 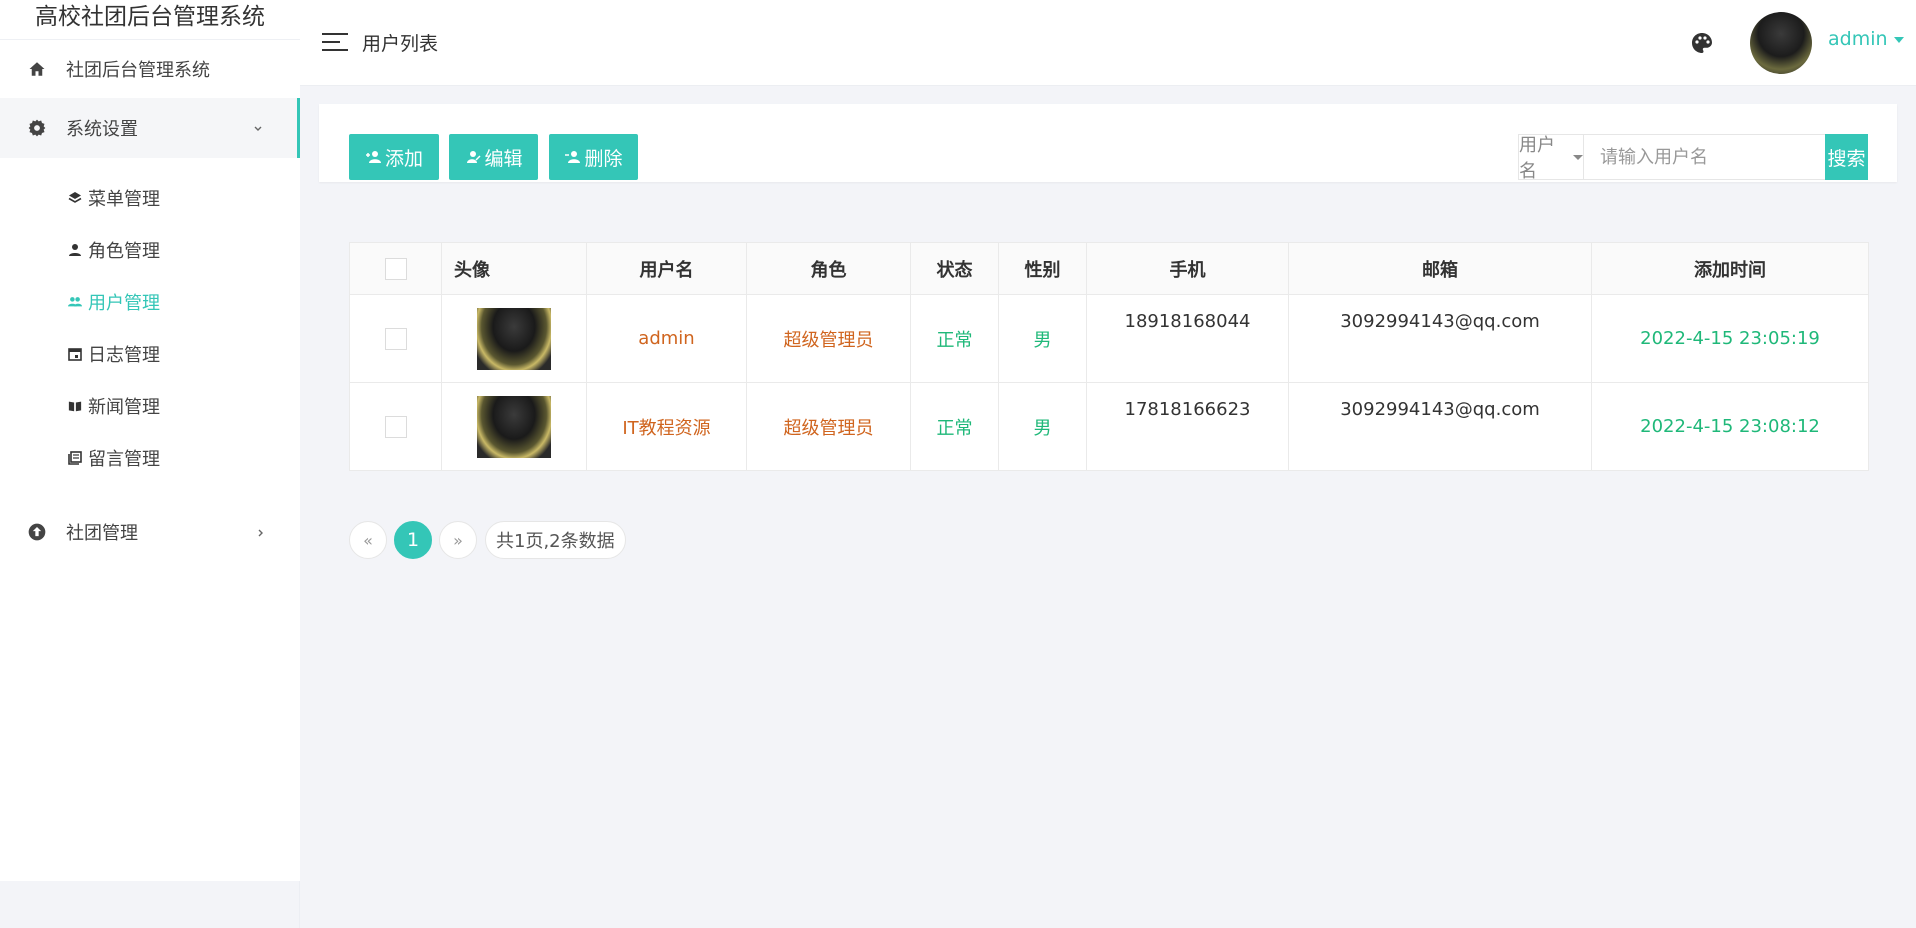 What do you see at coordinates (514, 268) in the screenshot?
I see `column-header: 头像` at bounding box center [514, 268].